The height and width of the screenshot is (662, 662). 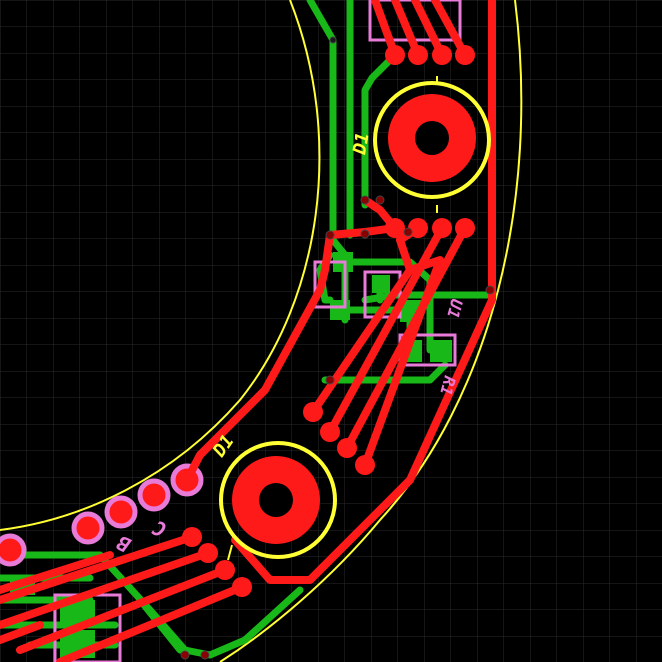 I want to click on led-lower, so click(x=278, y=501).